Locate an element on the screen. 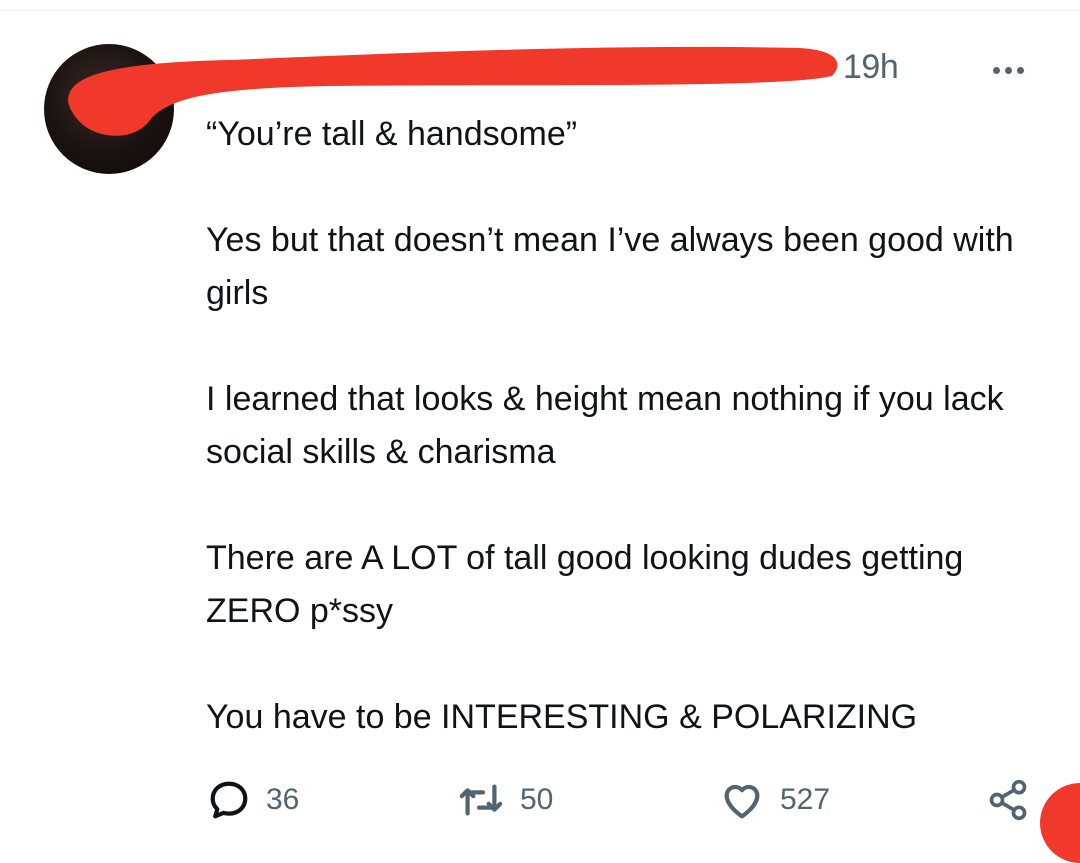 This screenshot has width=1080, height=863. more-horizontal-icon is located at coordinates (996, 70).